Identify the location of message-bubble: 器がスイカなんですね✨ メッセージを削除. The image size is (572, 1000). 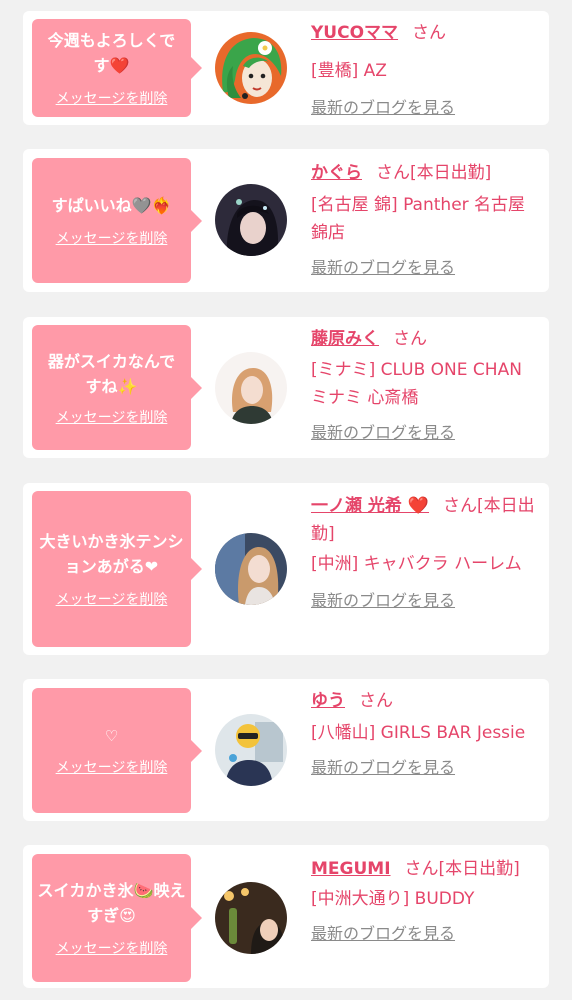
(117, 387).